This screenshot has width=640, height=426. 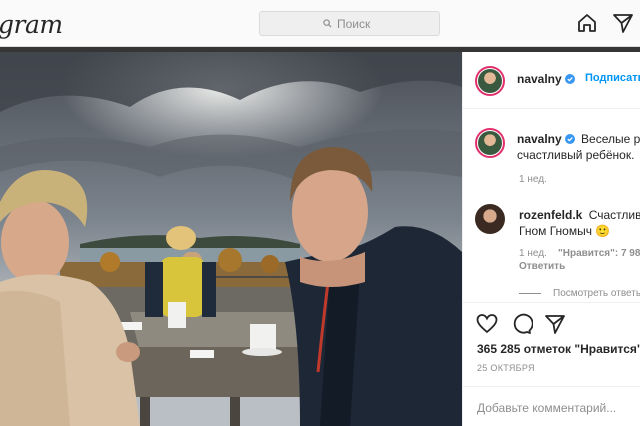 I want to click on comment-icon, so click(x=521, y=324).